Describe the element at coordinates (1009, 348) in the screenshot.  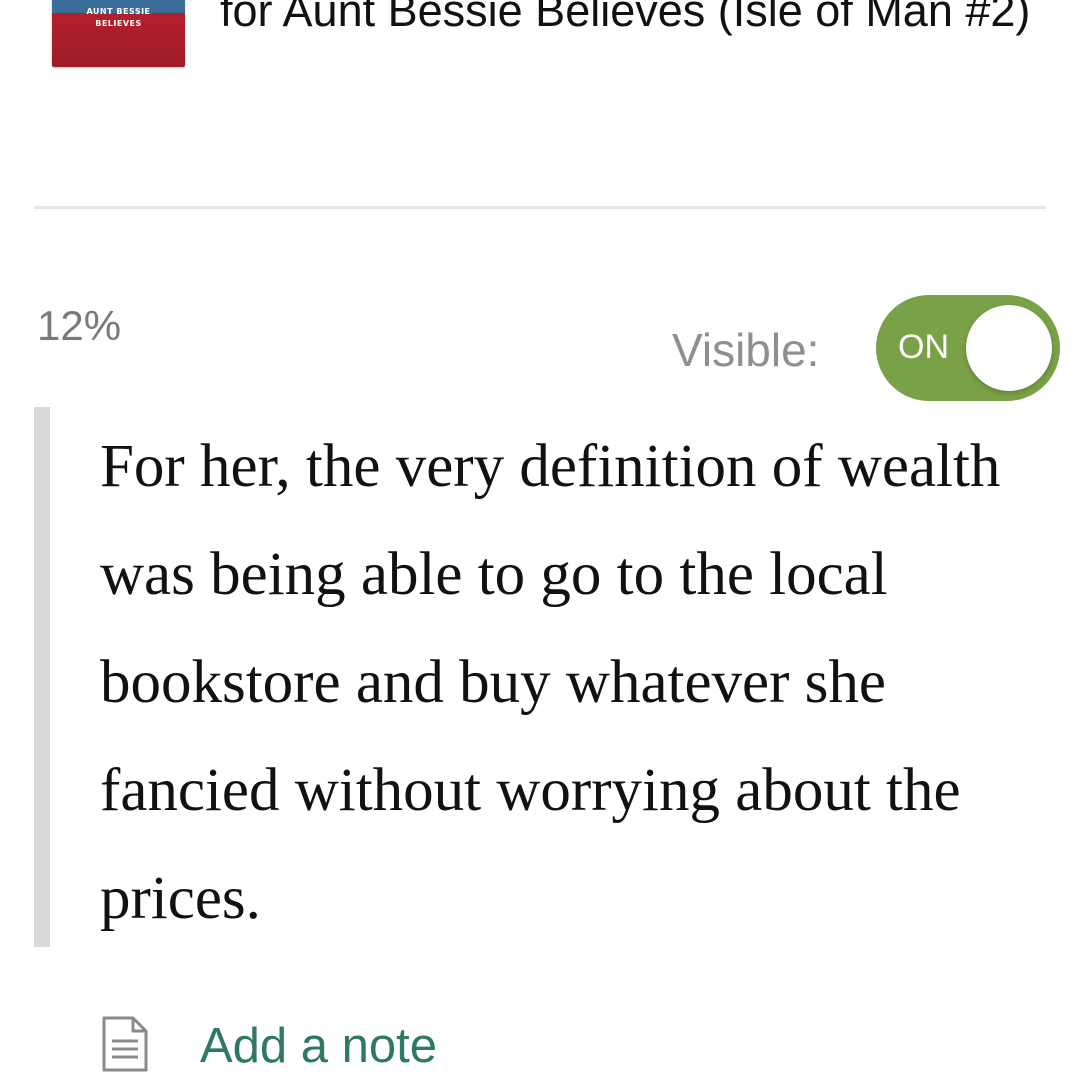
I see `toggle-knob` at that location.